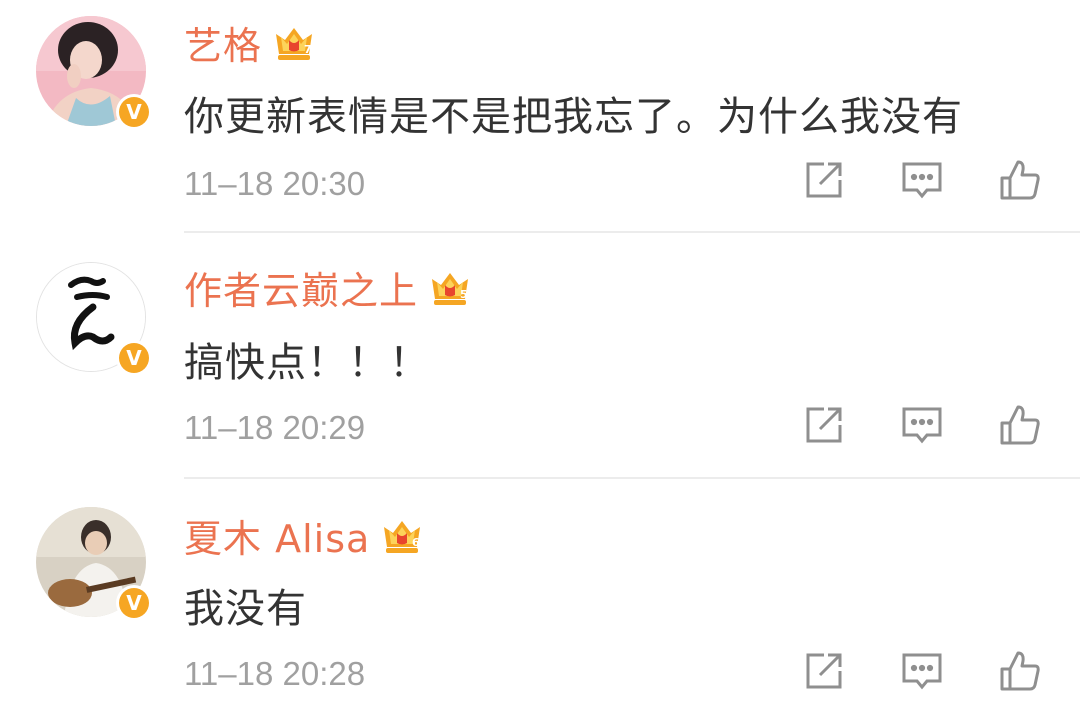 This screenshot has height=712, width=1080. What do you see at coordinates (573, 117) in the screenshot?
I see `comment-text: 你更新表情是不是把我忘了。为什么我没有` at bounding box center [573, 117].